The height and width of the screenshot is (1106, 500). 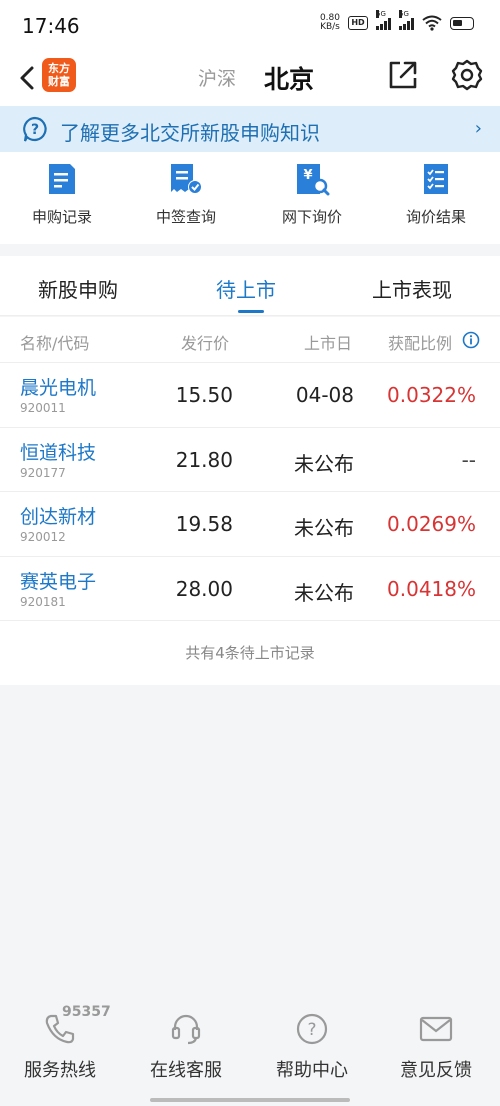 What do you see at coordinates (204, 588) in the screenshot?
I see `issue-price: 28.00` at bounding box center [204, 588].